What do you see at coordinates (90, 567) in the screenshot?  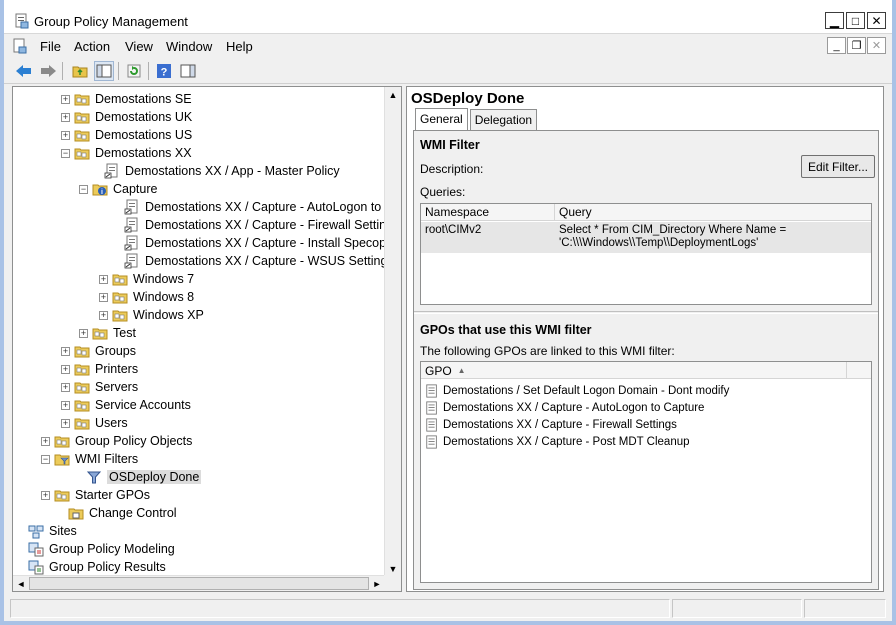 I see `tree-node: Group Policy Results` at bounding box center [90, 567].